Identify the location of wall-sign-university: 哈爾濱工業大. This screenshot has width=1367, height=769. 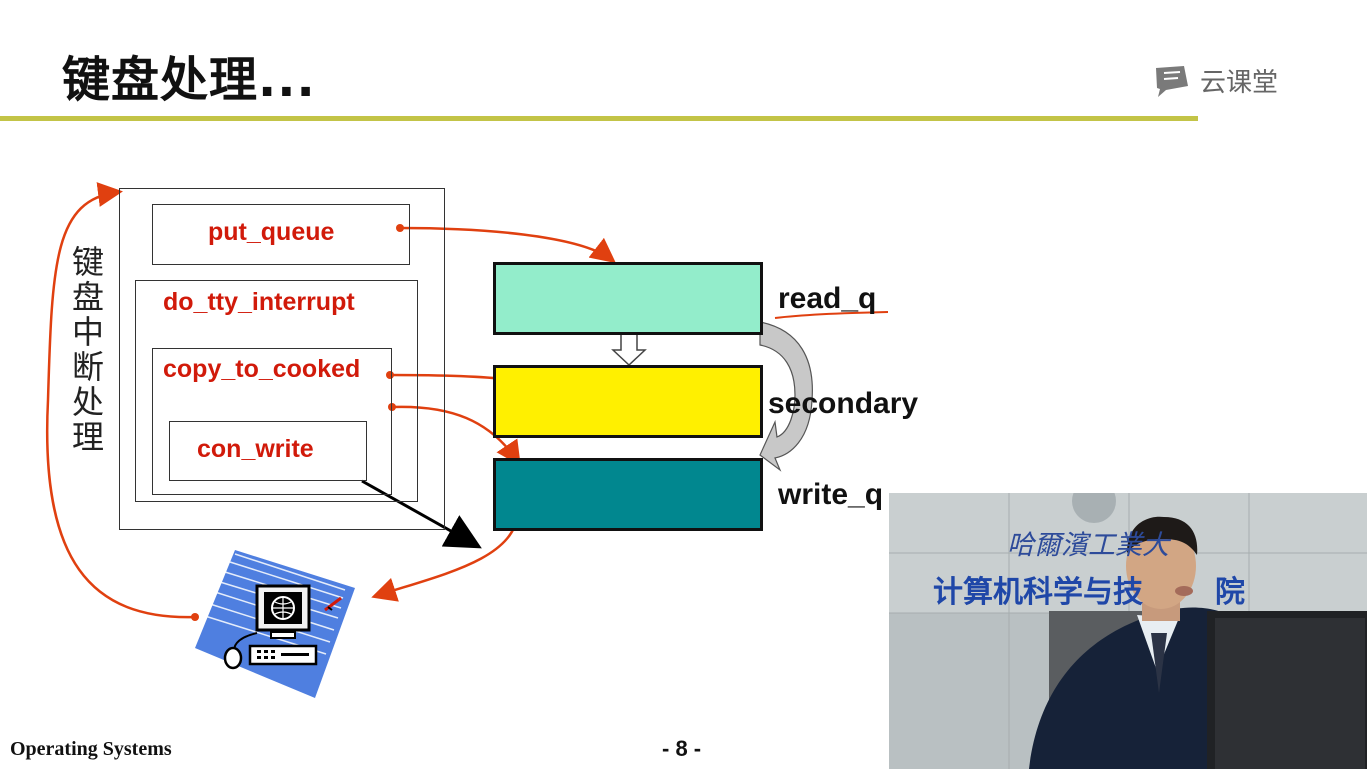
(1088, 545).